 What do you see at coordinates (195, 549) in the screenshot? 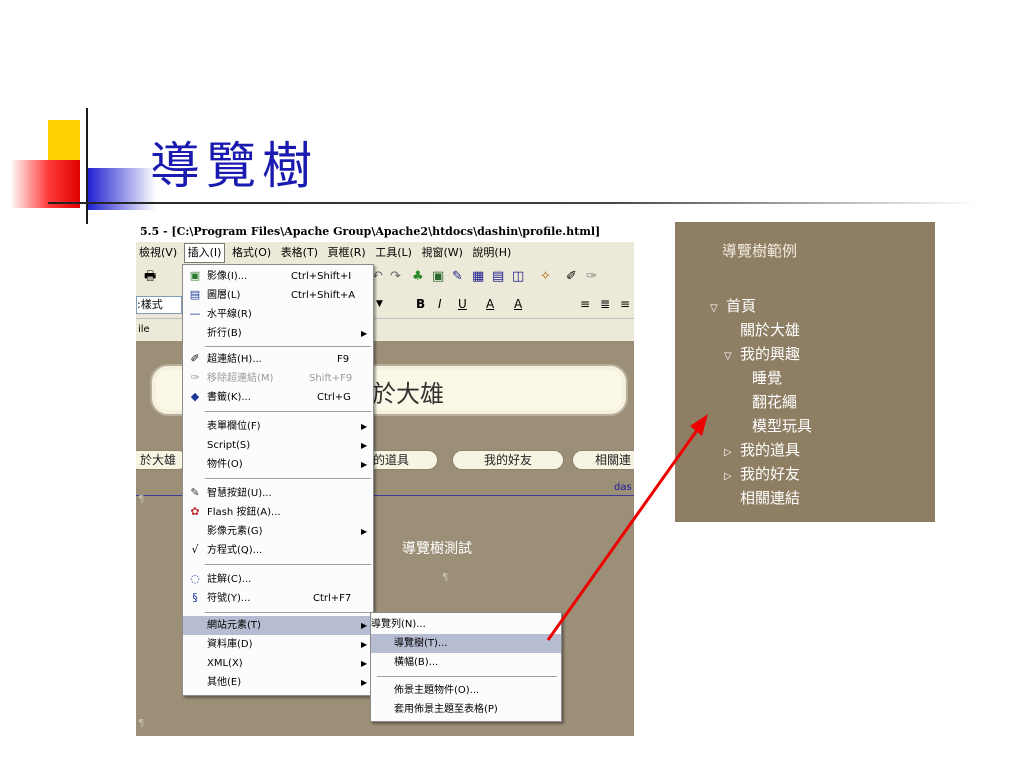
I see `equation-icon: √` at bounding box center [195, 549].